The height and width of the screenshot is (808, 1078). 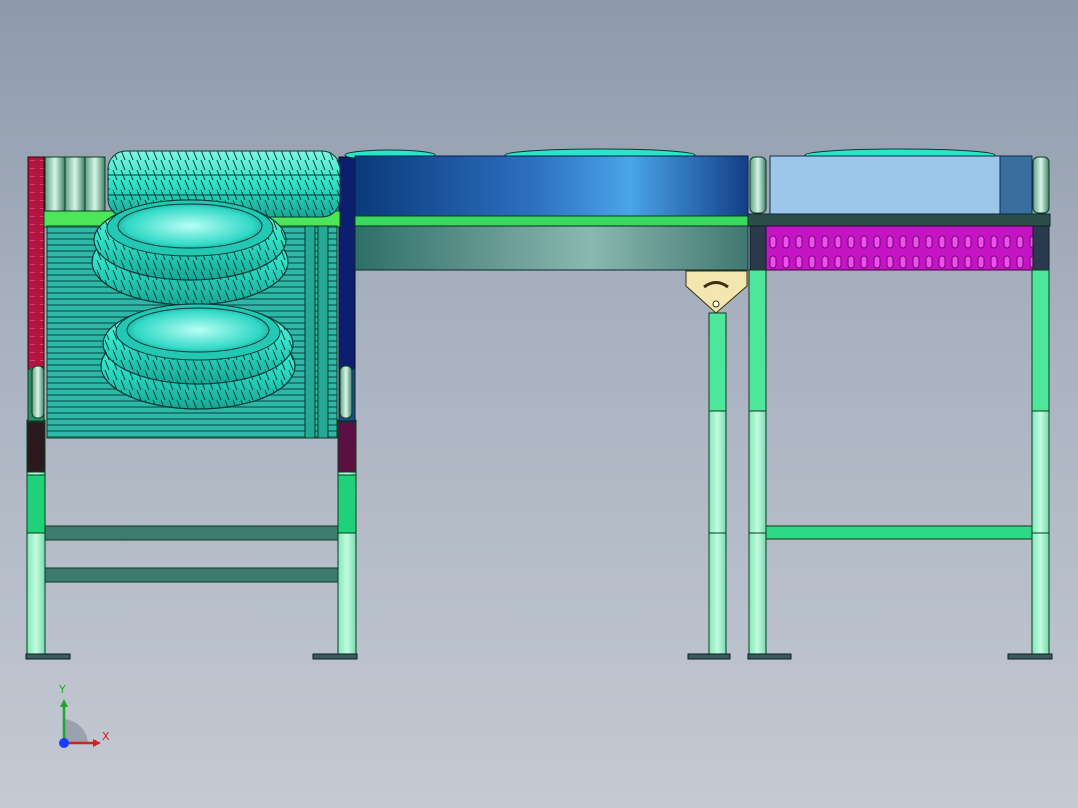 What do you see at coordinates (716, 292) in the screenshot?
I see `mounting-bracket` at bounding box center [716, 292].